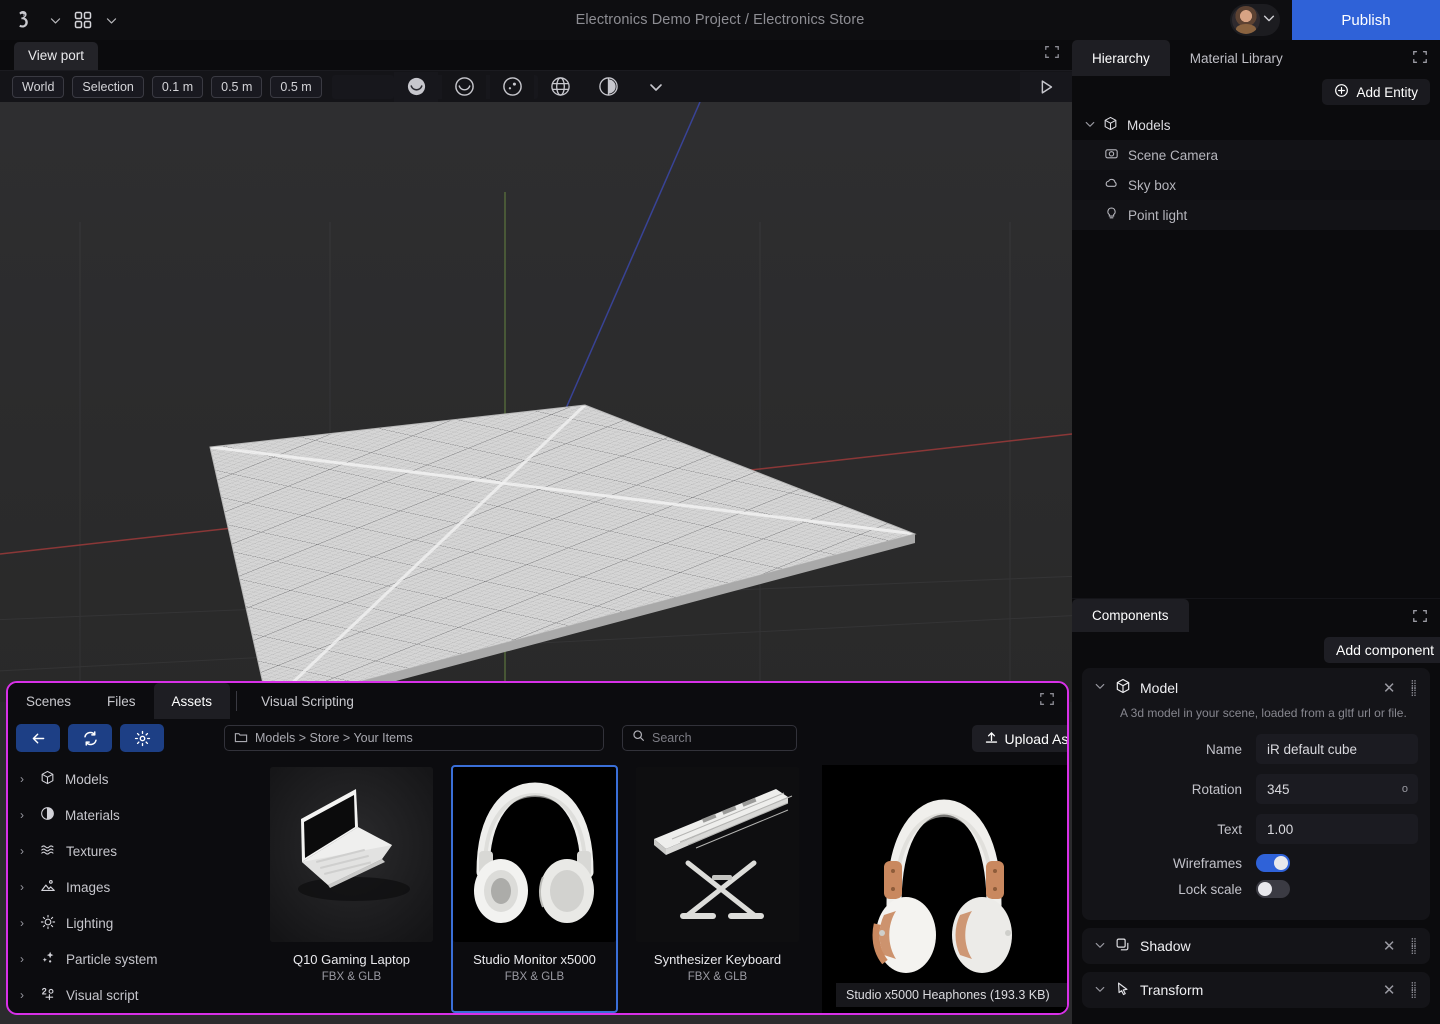 This screenshot has height=1024, width=1440. I want to click on field-value: 345, so click(1278, 789).